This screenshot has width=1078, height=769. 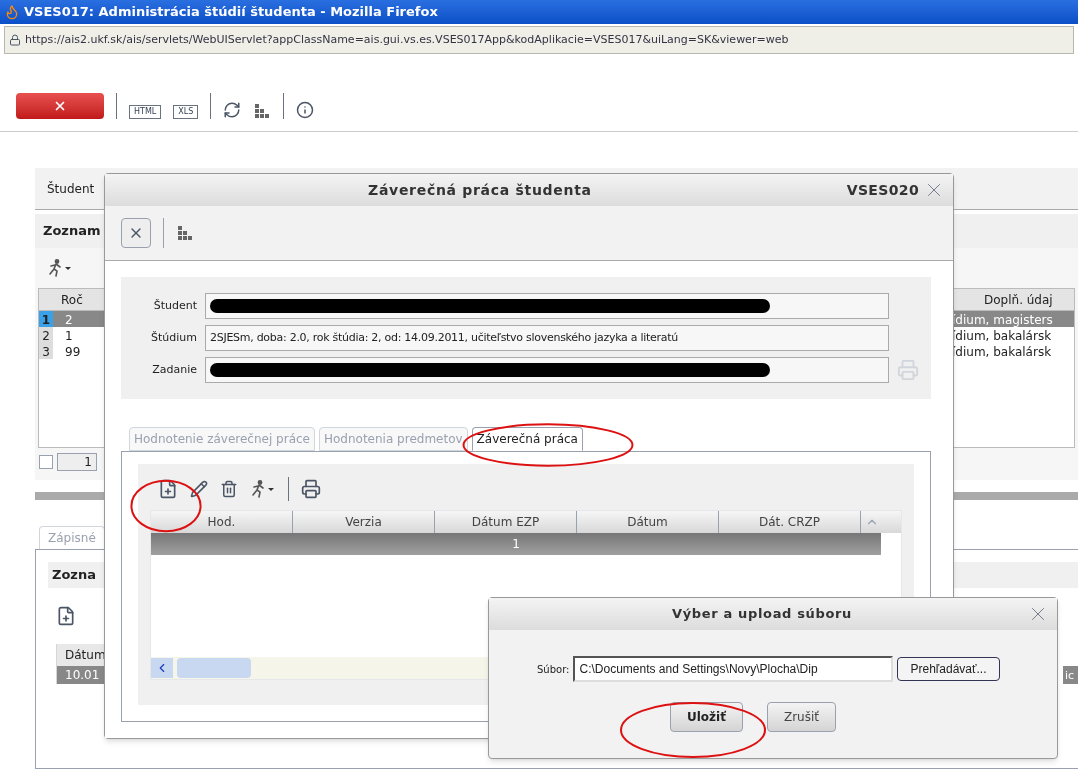 What do you see at coordinates (762, 614) in the screenshot?
I see `dialog-title: Výber a upload súboru` at bounding box center [762, 614].